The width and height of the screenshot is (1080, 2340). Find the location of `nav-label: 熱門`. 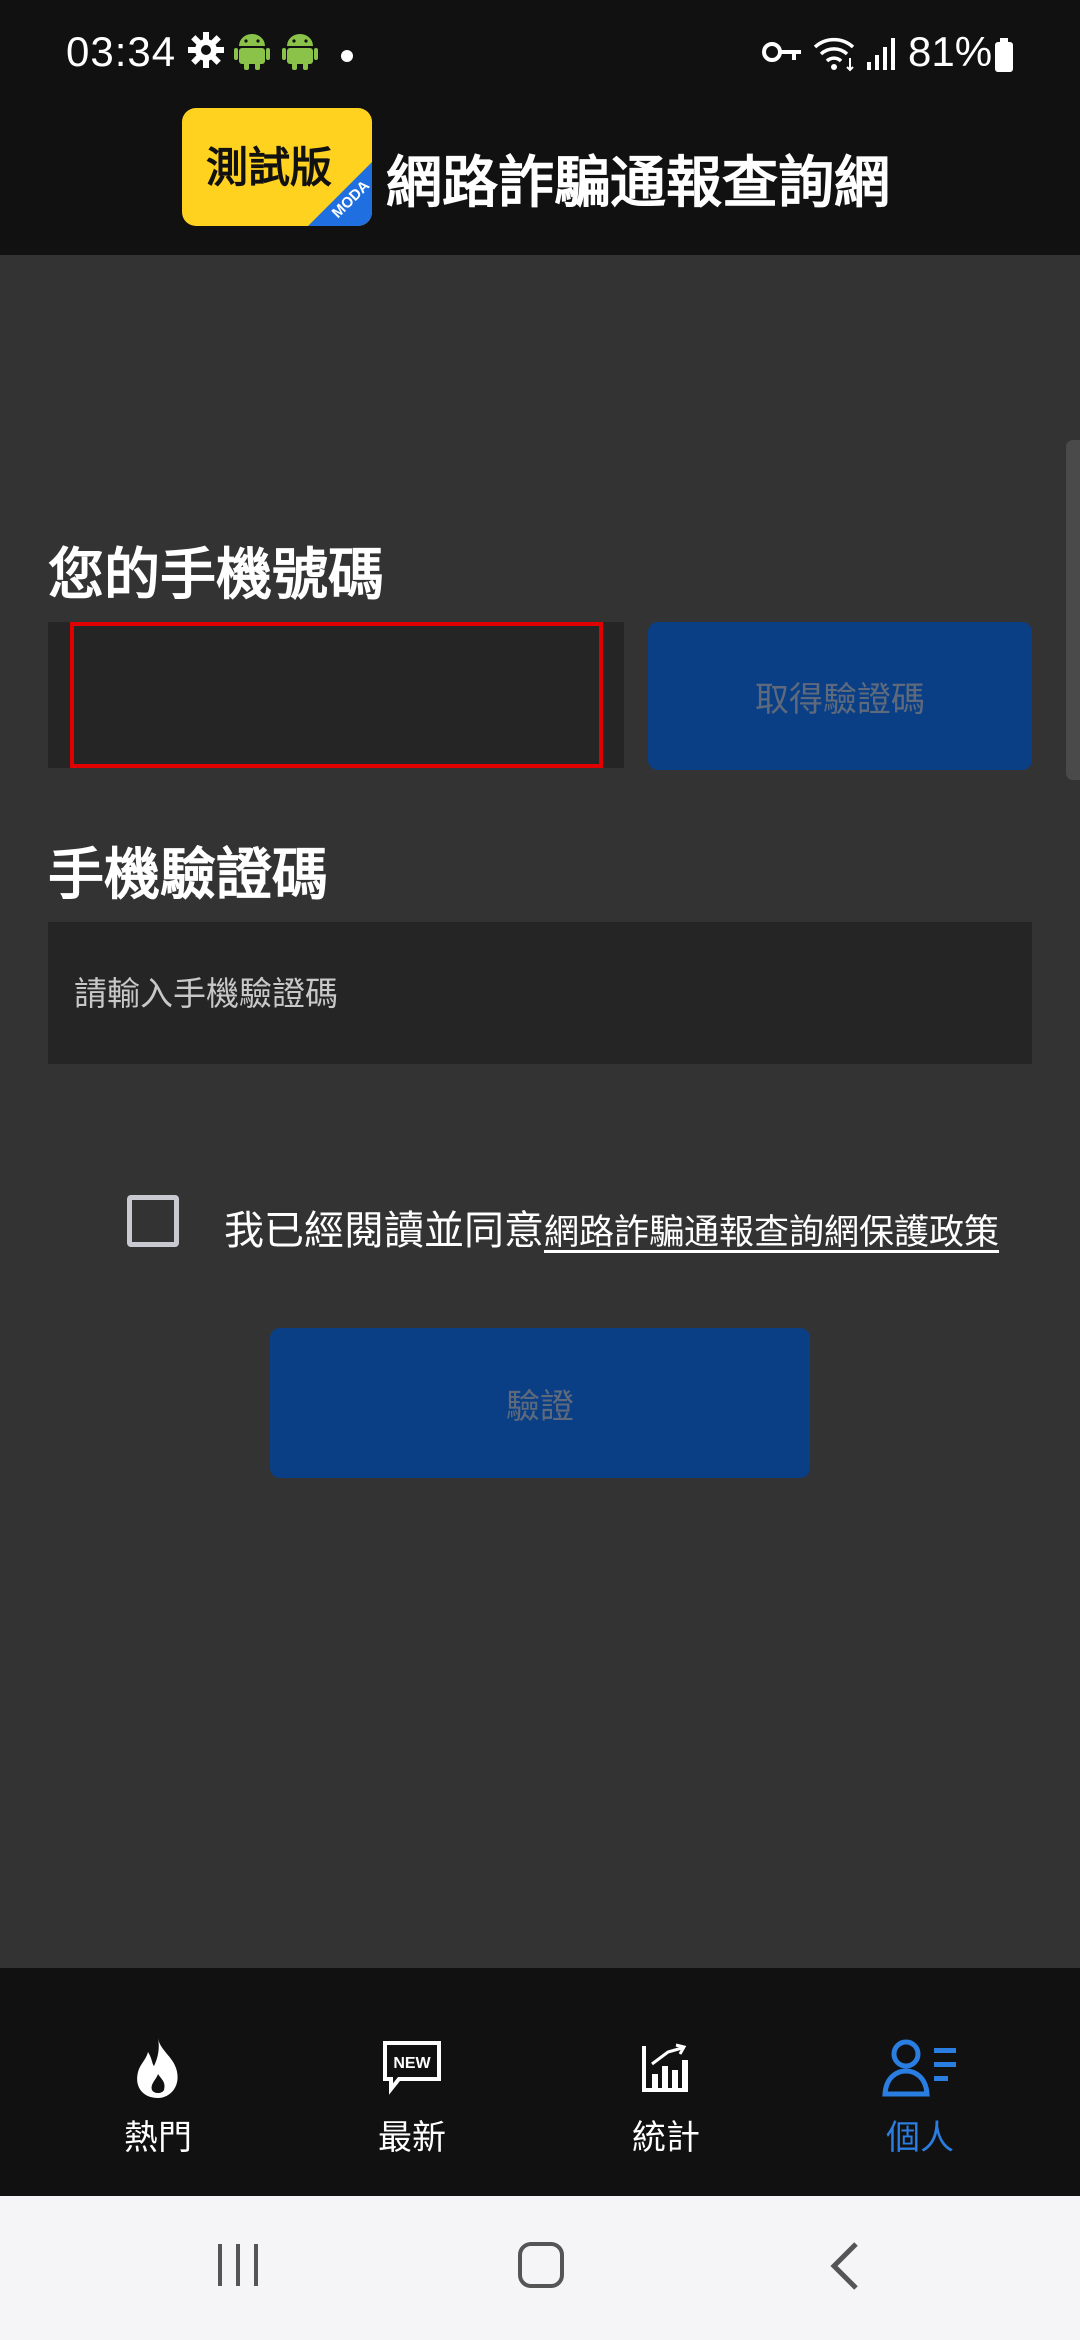

nav-label: 熱門 is located at coordinates (158, 2138).